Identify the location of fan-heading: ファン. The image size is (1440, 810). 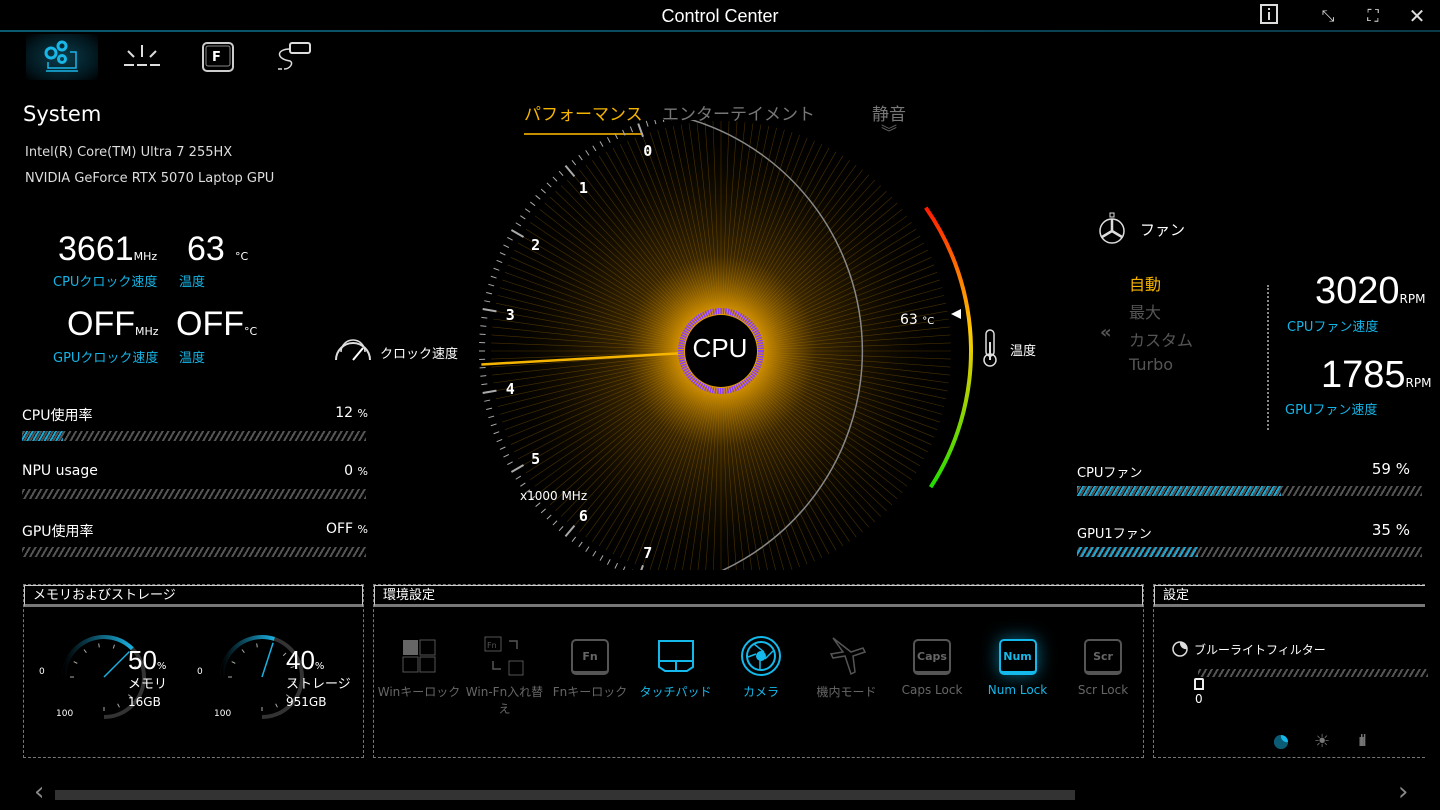
(1163, 230).